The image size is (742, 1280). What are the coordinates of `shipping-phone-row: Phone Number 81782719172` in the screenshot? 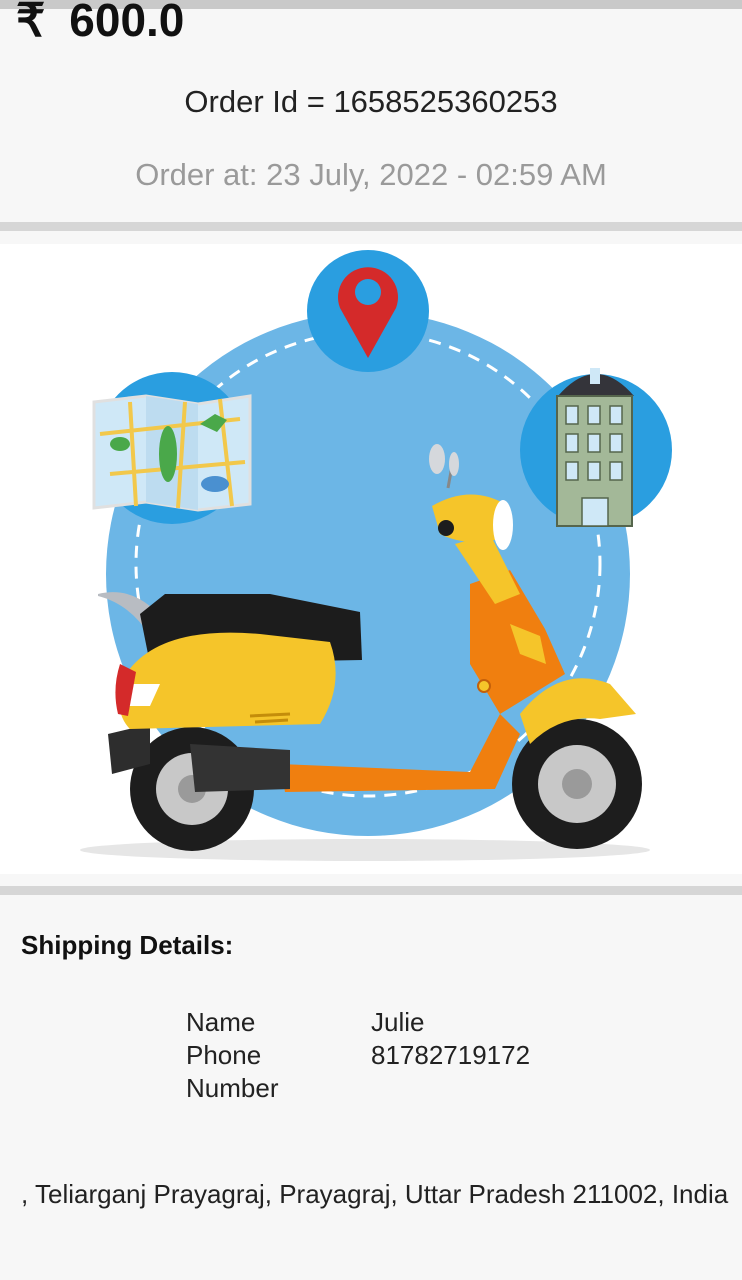 It's located at (396, 1072).